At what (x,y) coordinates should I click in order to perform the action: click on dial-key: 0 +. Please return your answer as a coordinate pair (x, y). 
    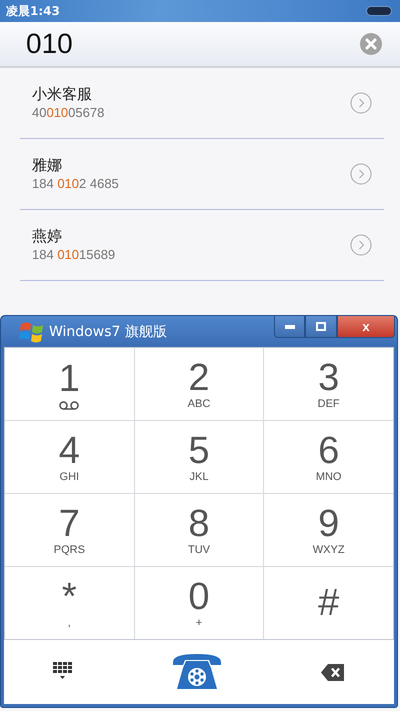
    Looking at the image, I should click on (199, 603).